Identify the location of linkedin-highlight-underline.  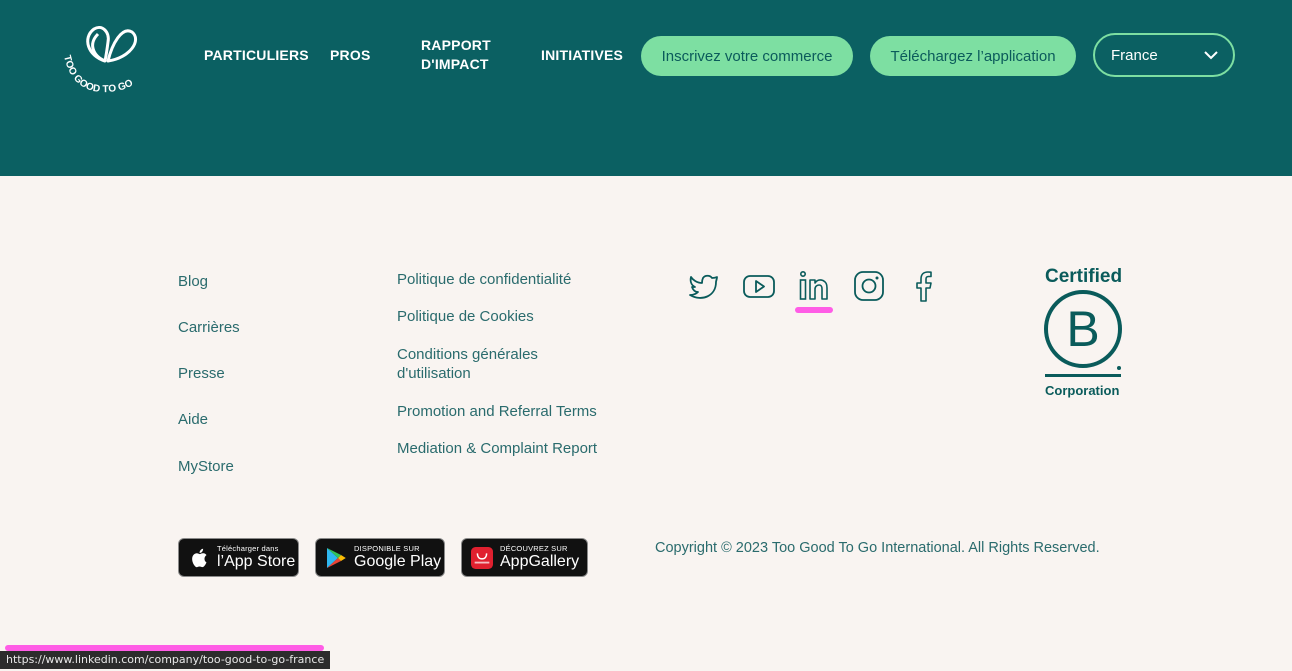
(814, 310).